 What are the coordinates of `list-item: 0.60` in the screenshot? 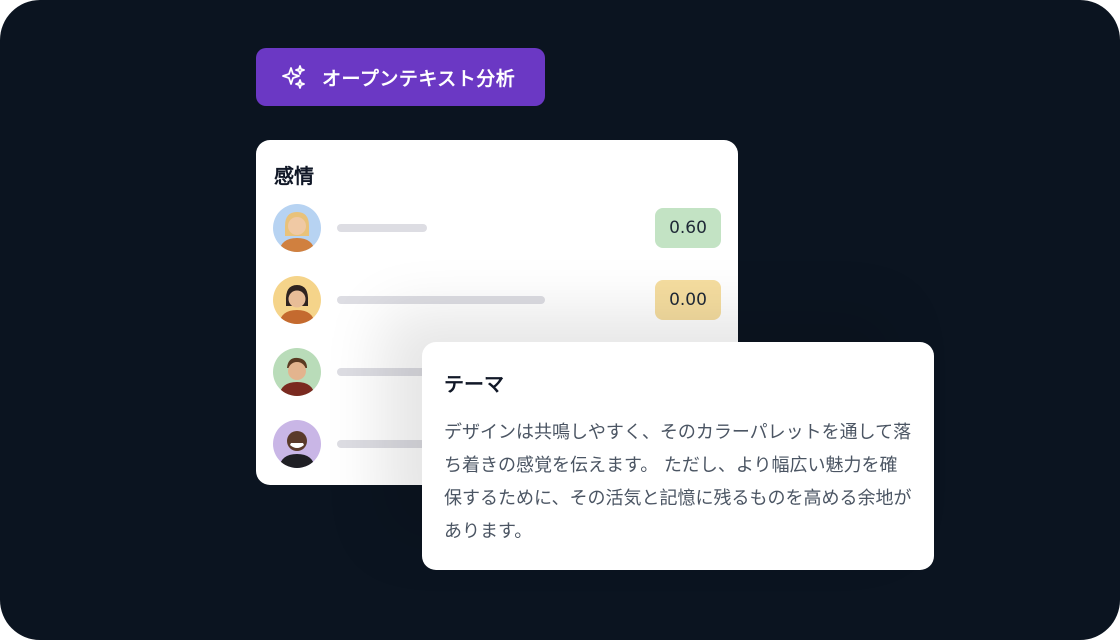 It's located at (497, 228).